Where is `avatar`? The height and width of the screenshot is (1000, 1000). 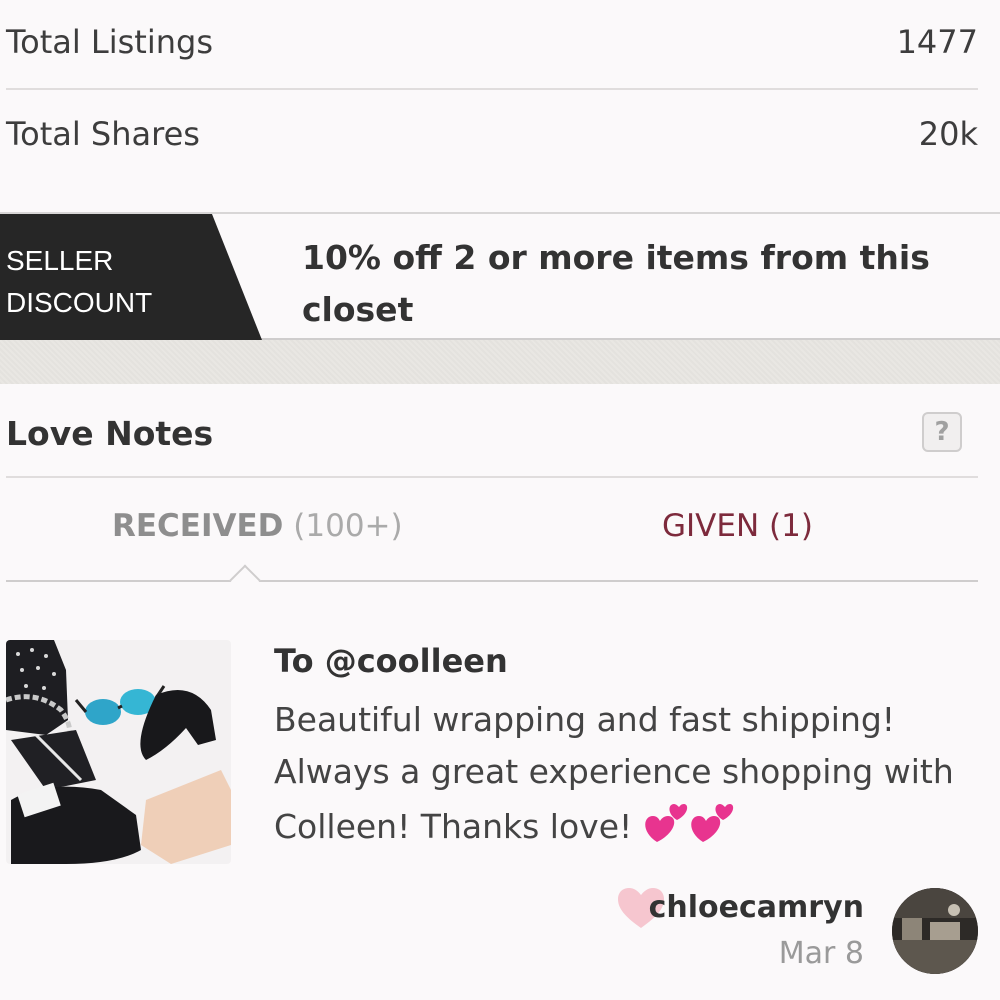
avatar is located at coordinates (935, 931).